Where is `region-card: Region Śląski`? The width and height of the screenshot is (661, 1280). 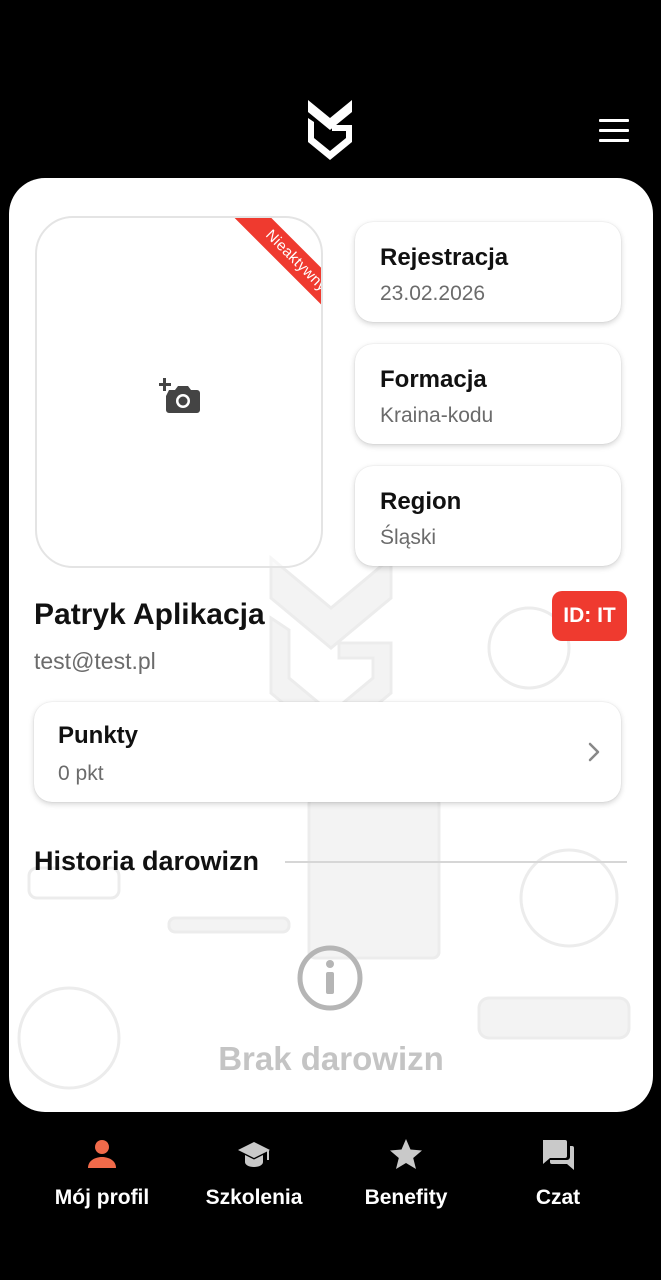 region-card: Region Śląski is located at coordinates (488, 516).